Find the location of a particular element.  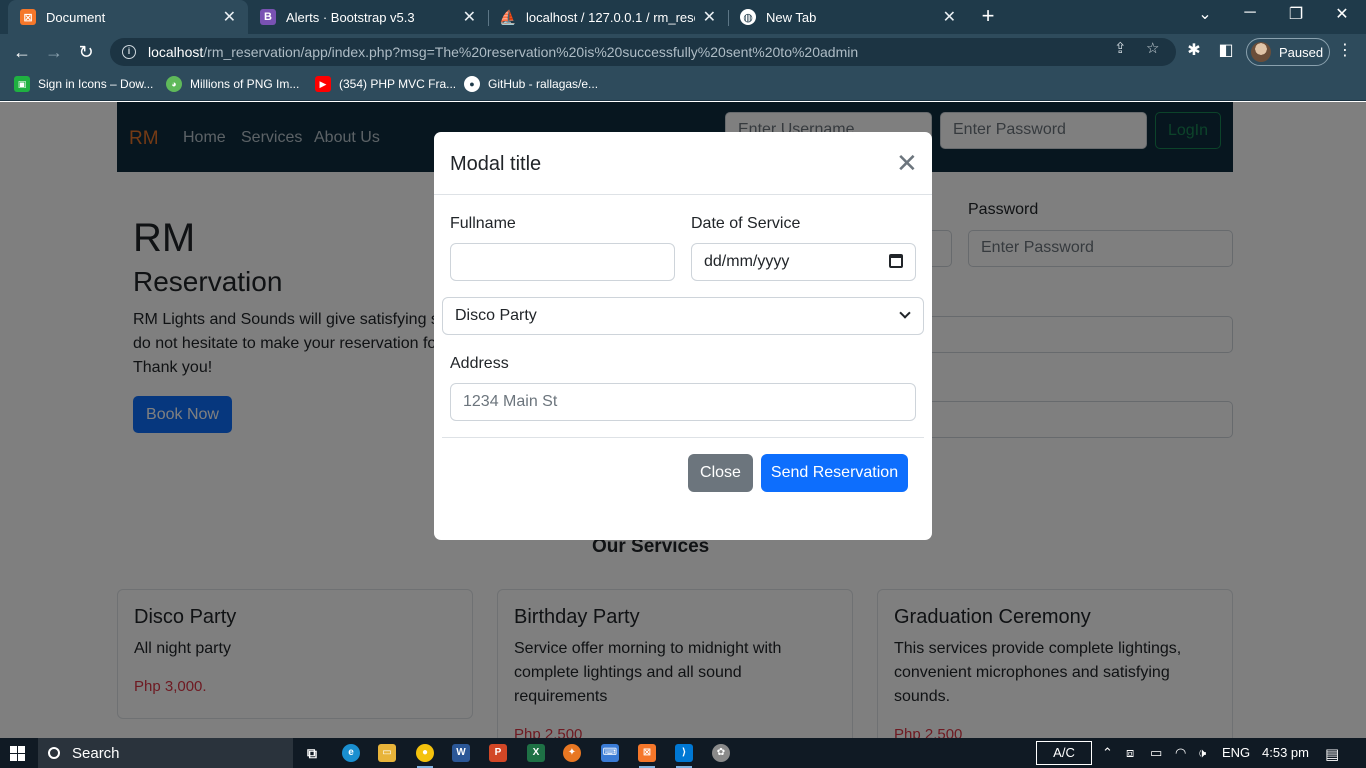

search-icon is located at coordinates (54, 753).